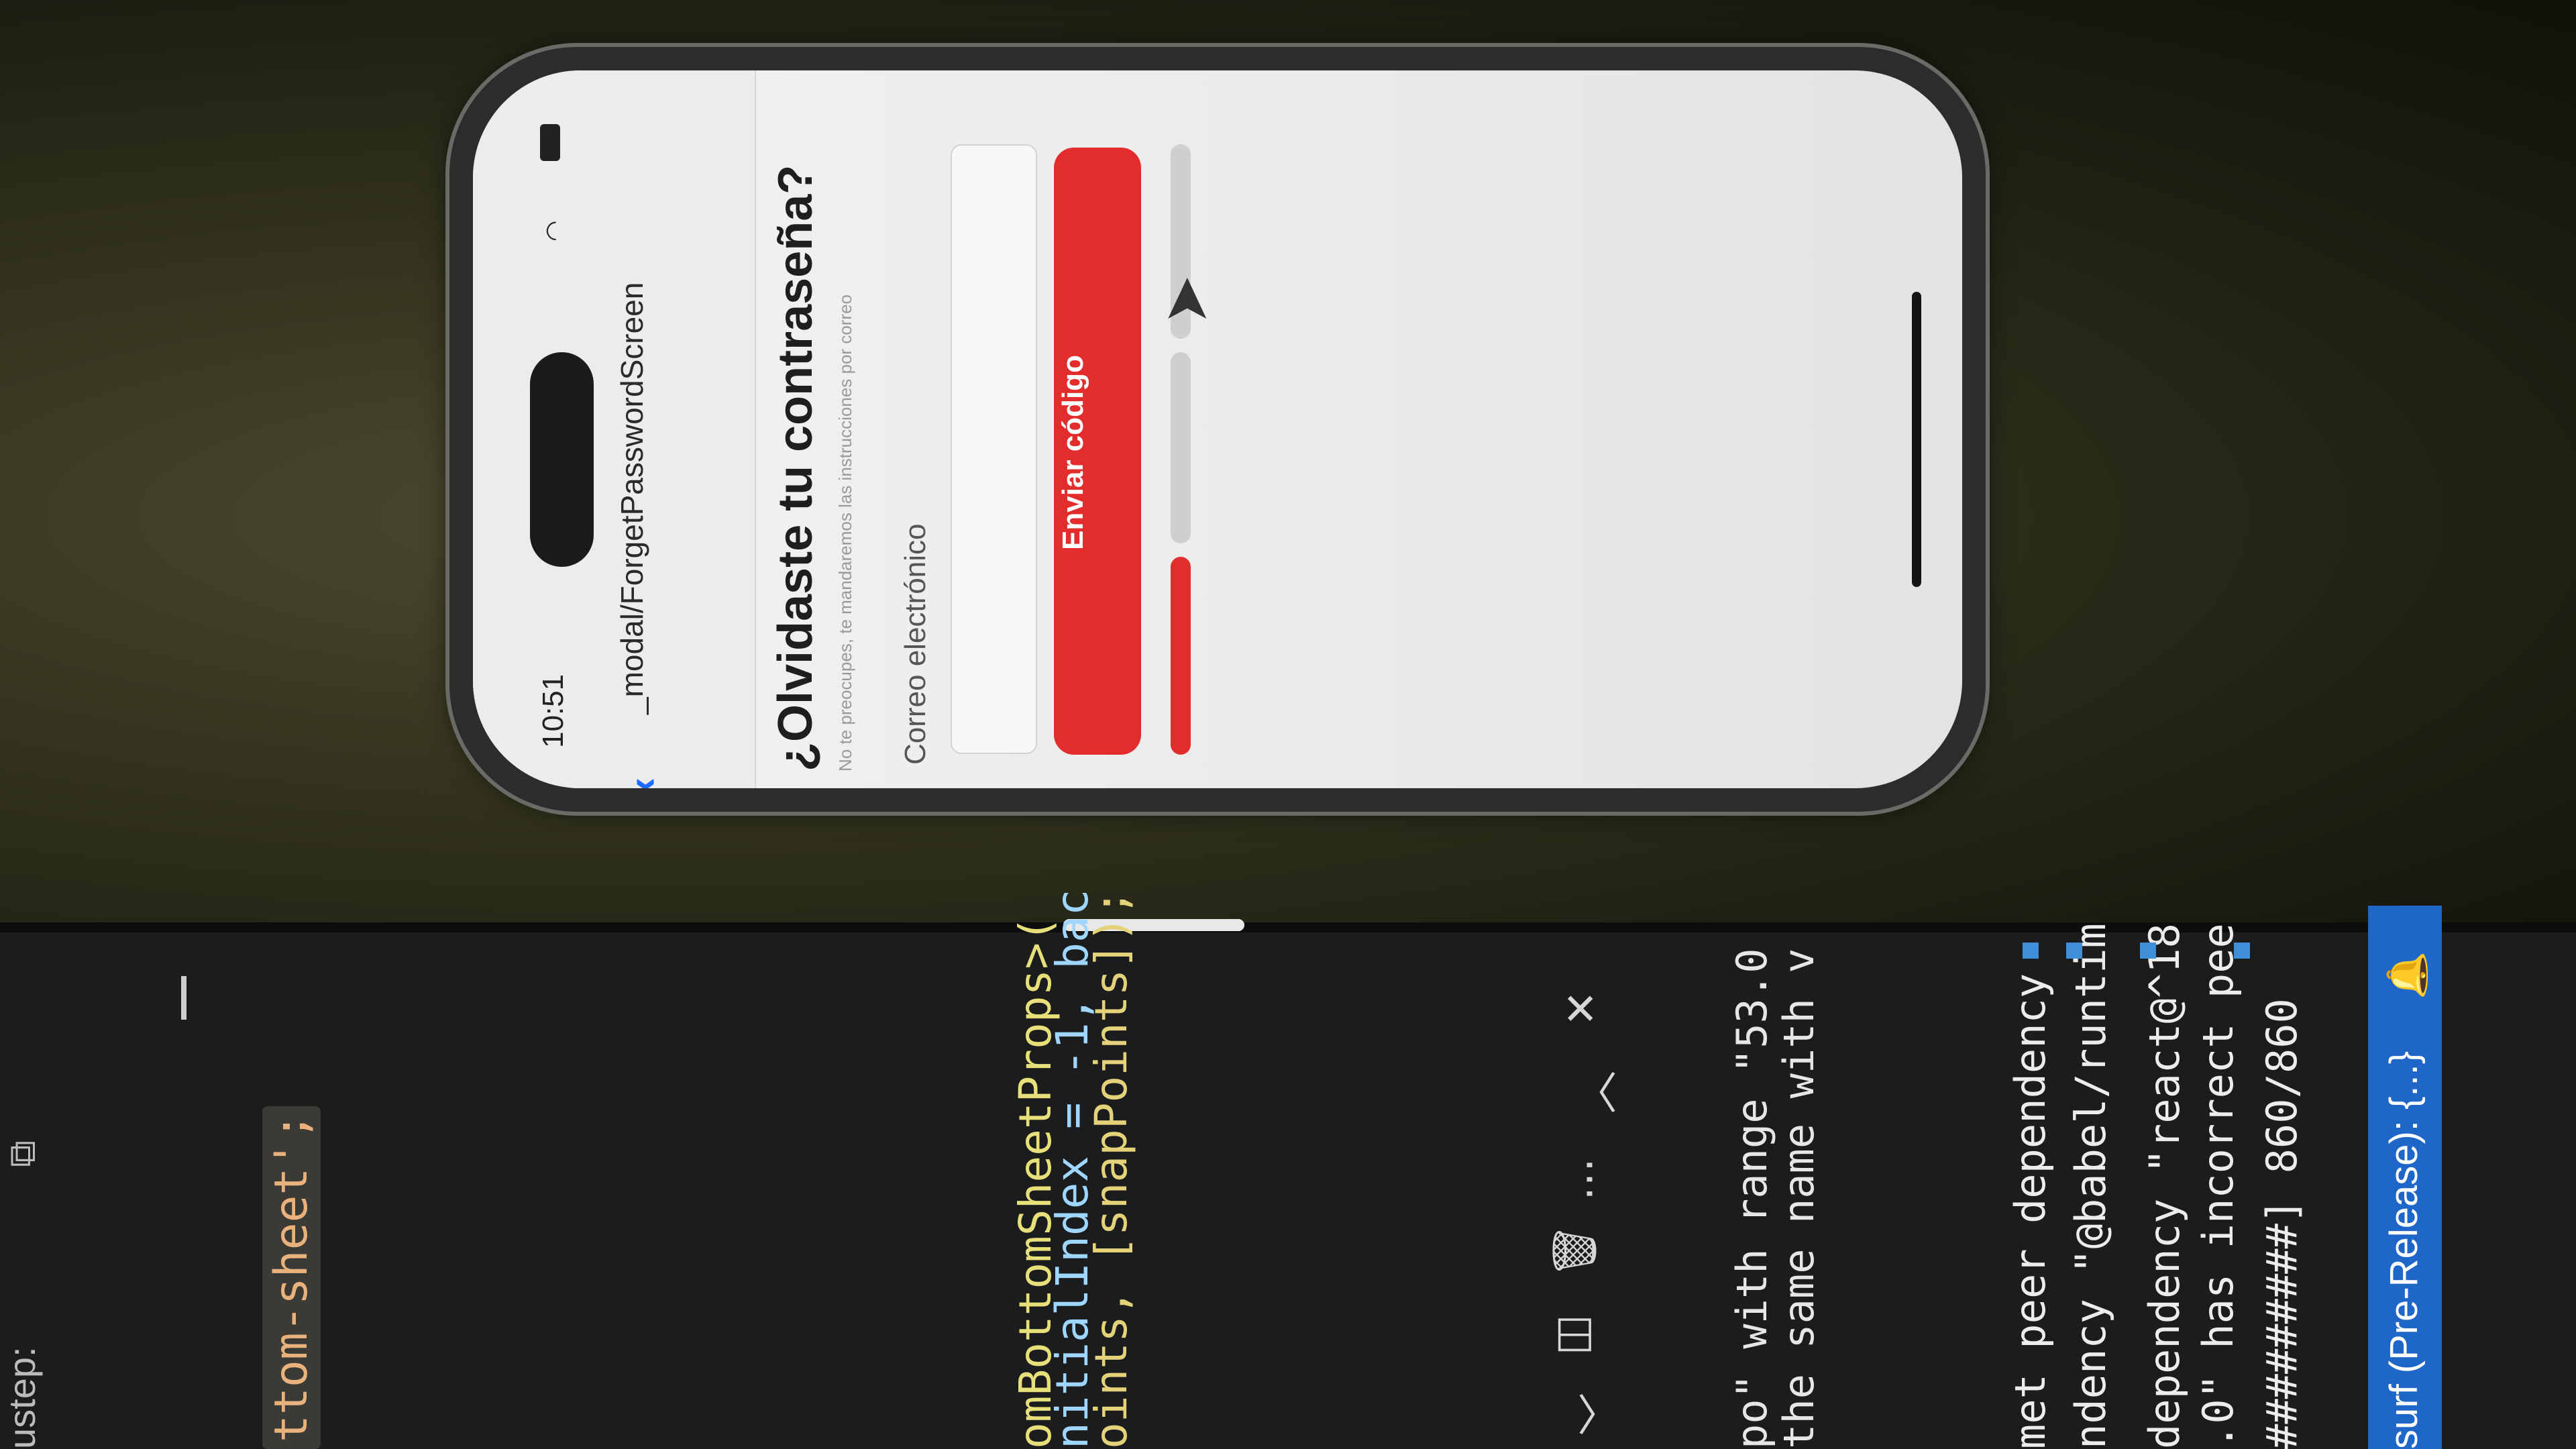  Describe the element at coordinates (2281, 1223) in the screenshot. I see `terminal-progress-line: #########] 860/860` at that location.